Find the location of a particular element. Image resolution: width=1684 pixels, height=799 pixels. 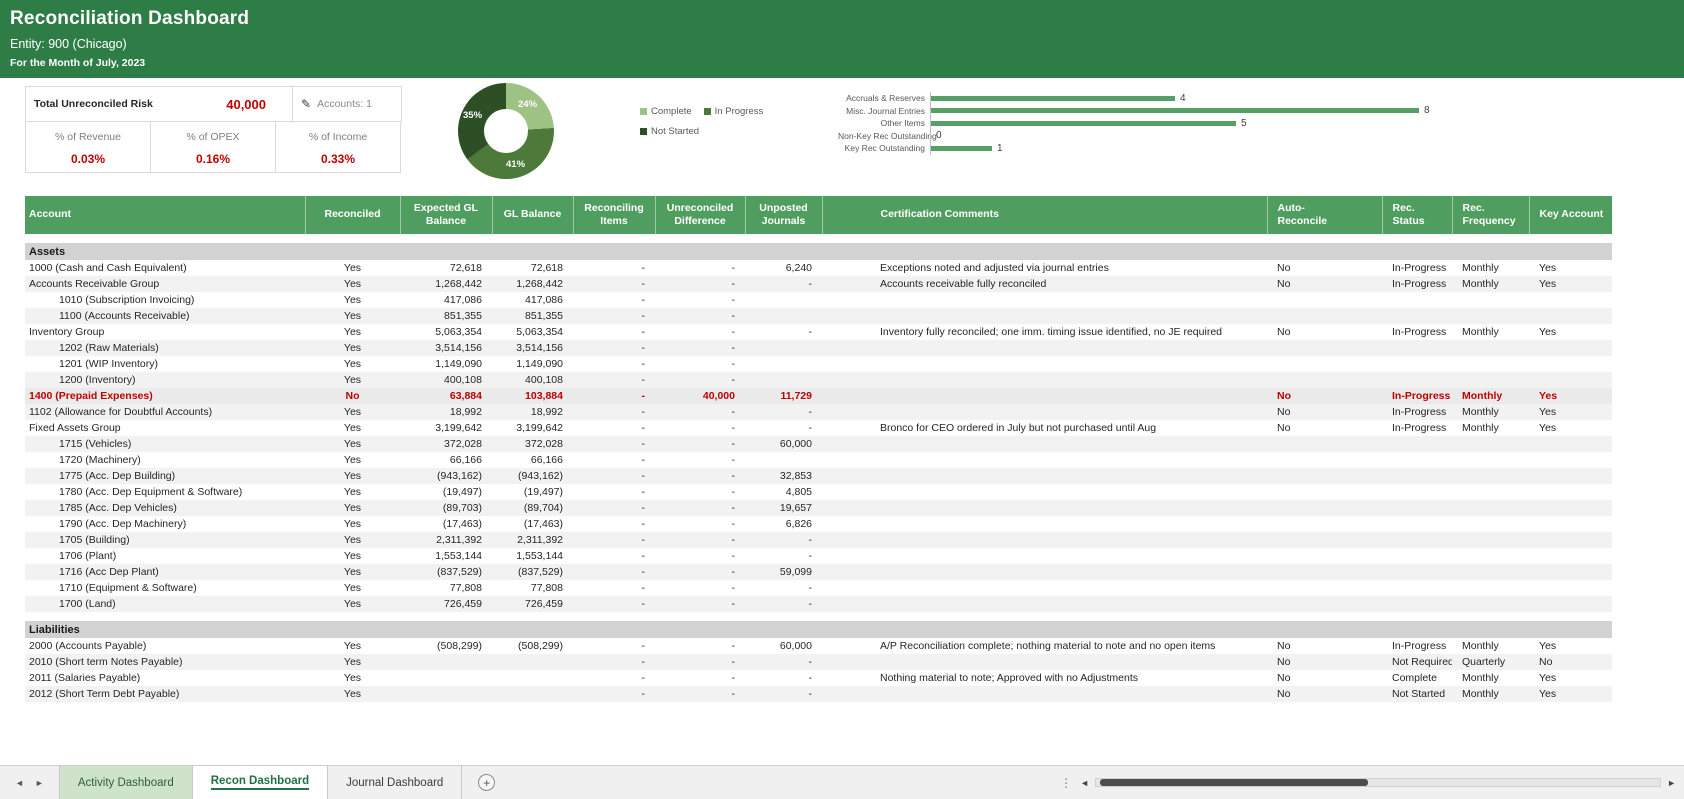

cell-account: 1706 (Plant) is located at coordinates (165, 556).